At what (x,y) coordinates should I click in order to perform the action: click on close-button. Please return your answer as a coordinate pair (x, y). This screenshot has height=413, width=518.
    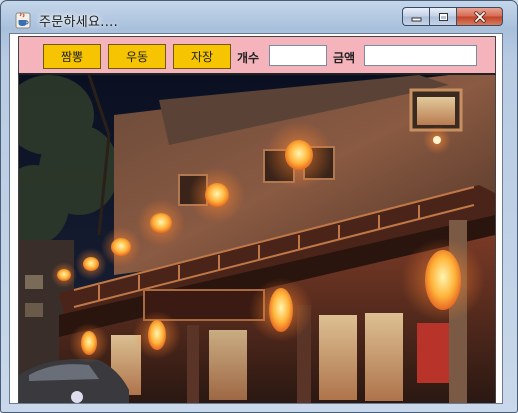
    Looking at the image, I should click on (479, 16).